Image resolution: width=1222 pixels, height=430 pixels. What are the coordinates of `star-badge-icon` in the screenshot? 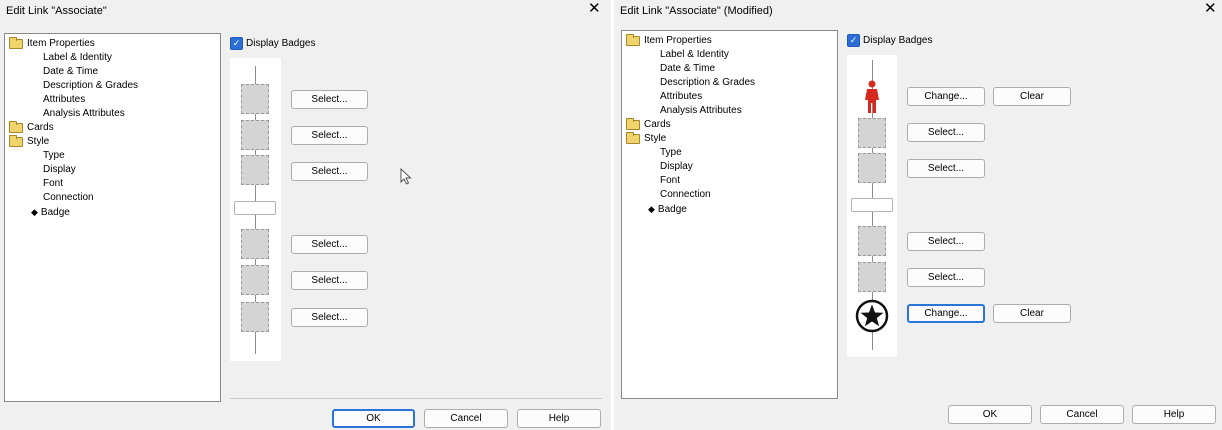 It's located at (872, 316).